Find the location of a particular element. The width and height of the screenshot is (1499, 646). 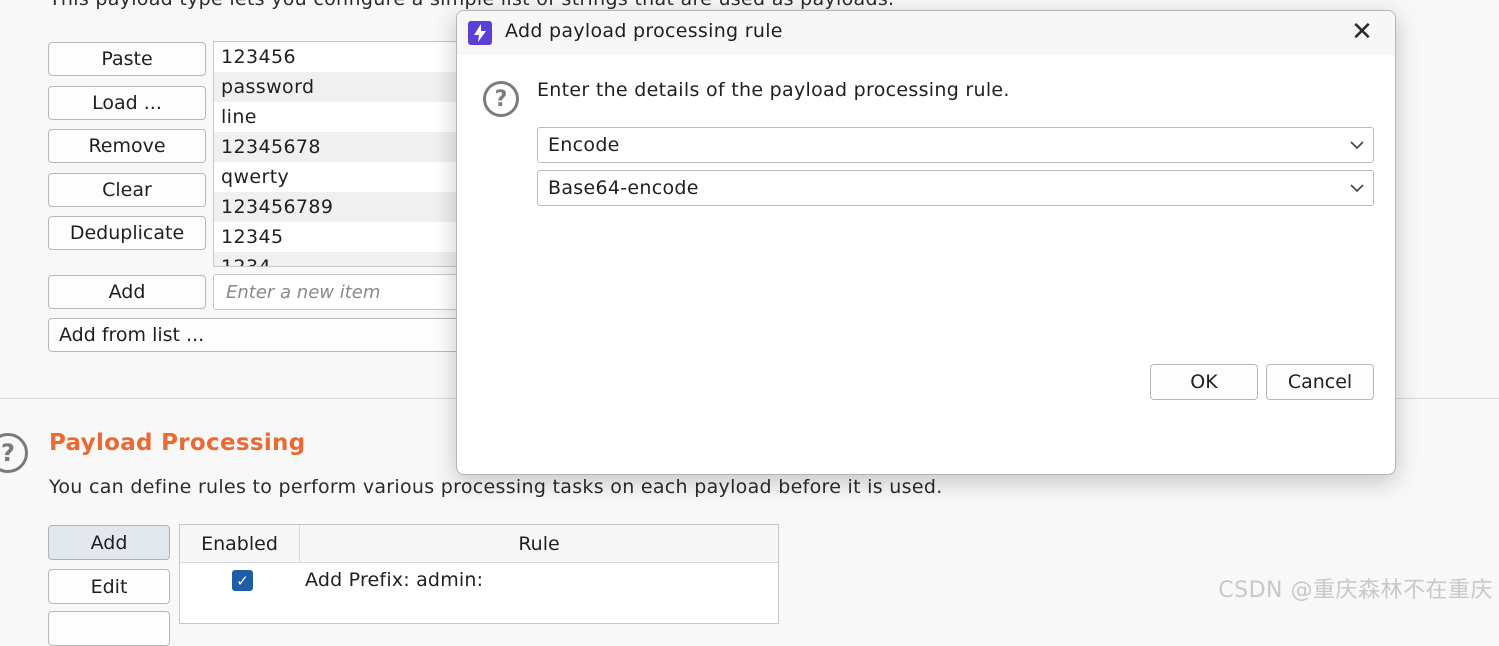

column-header-enabled: Enabled is located at coordinates (240, 544).